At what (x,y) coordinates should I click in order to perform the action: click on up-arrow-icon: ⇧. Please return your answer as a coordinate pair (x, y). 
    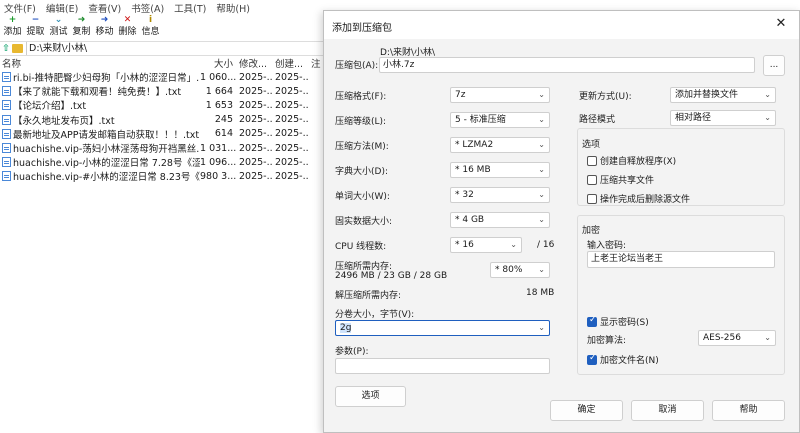
    Looking at the image, I should click on (6, 48).